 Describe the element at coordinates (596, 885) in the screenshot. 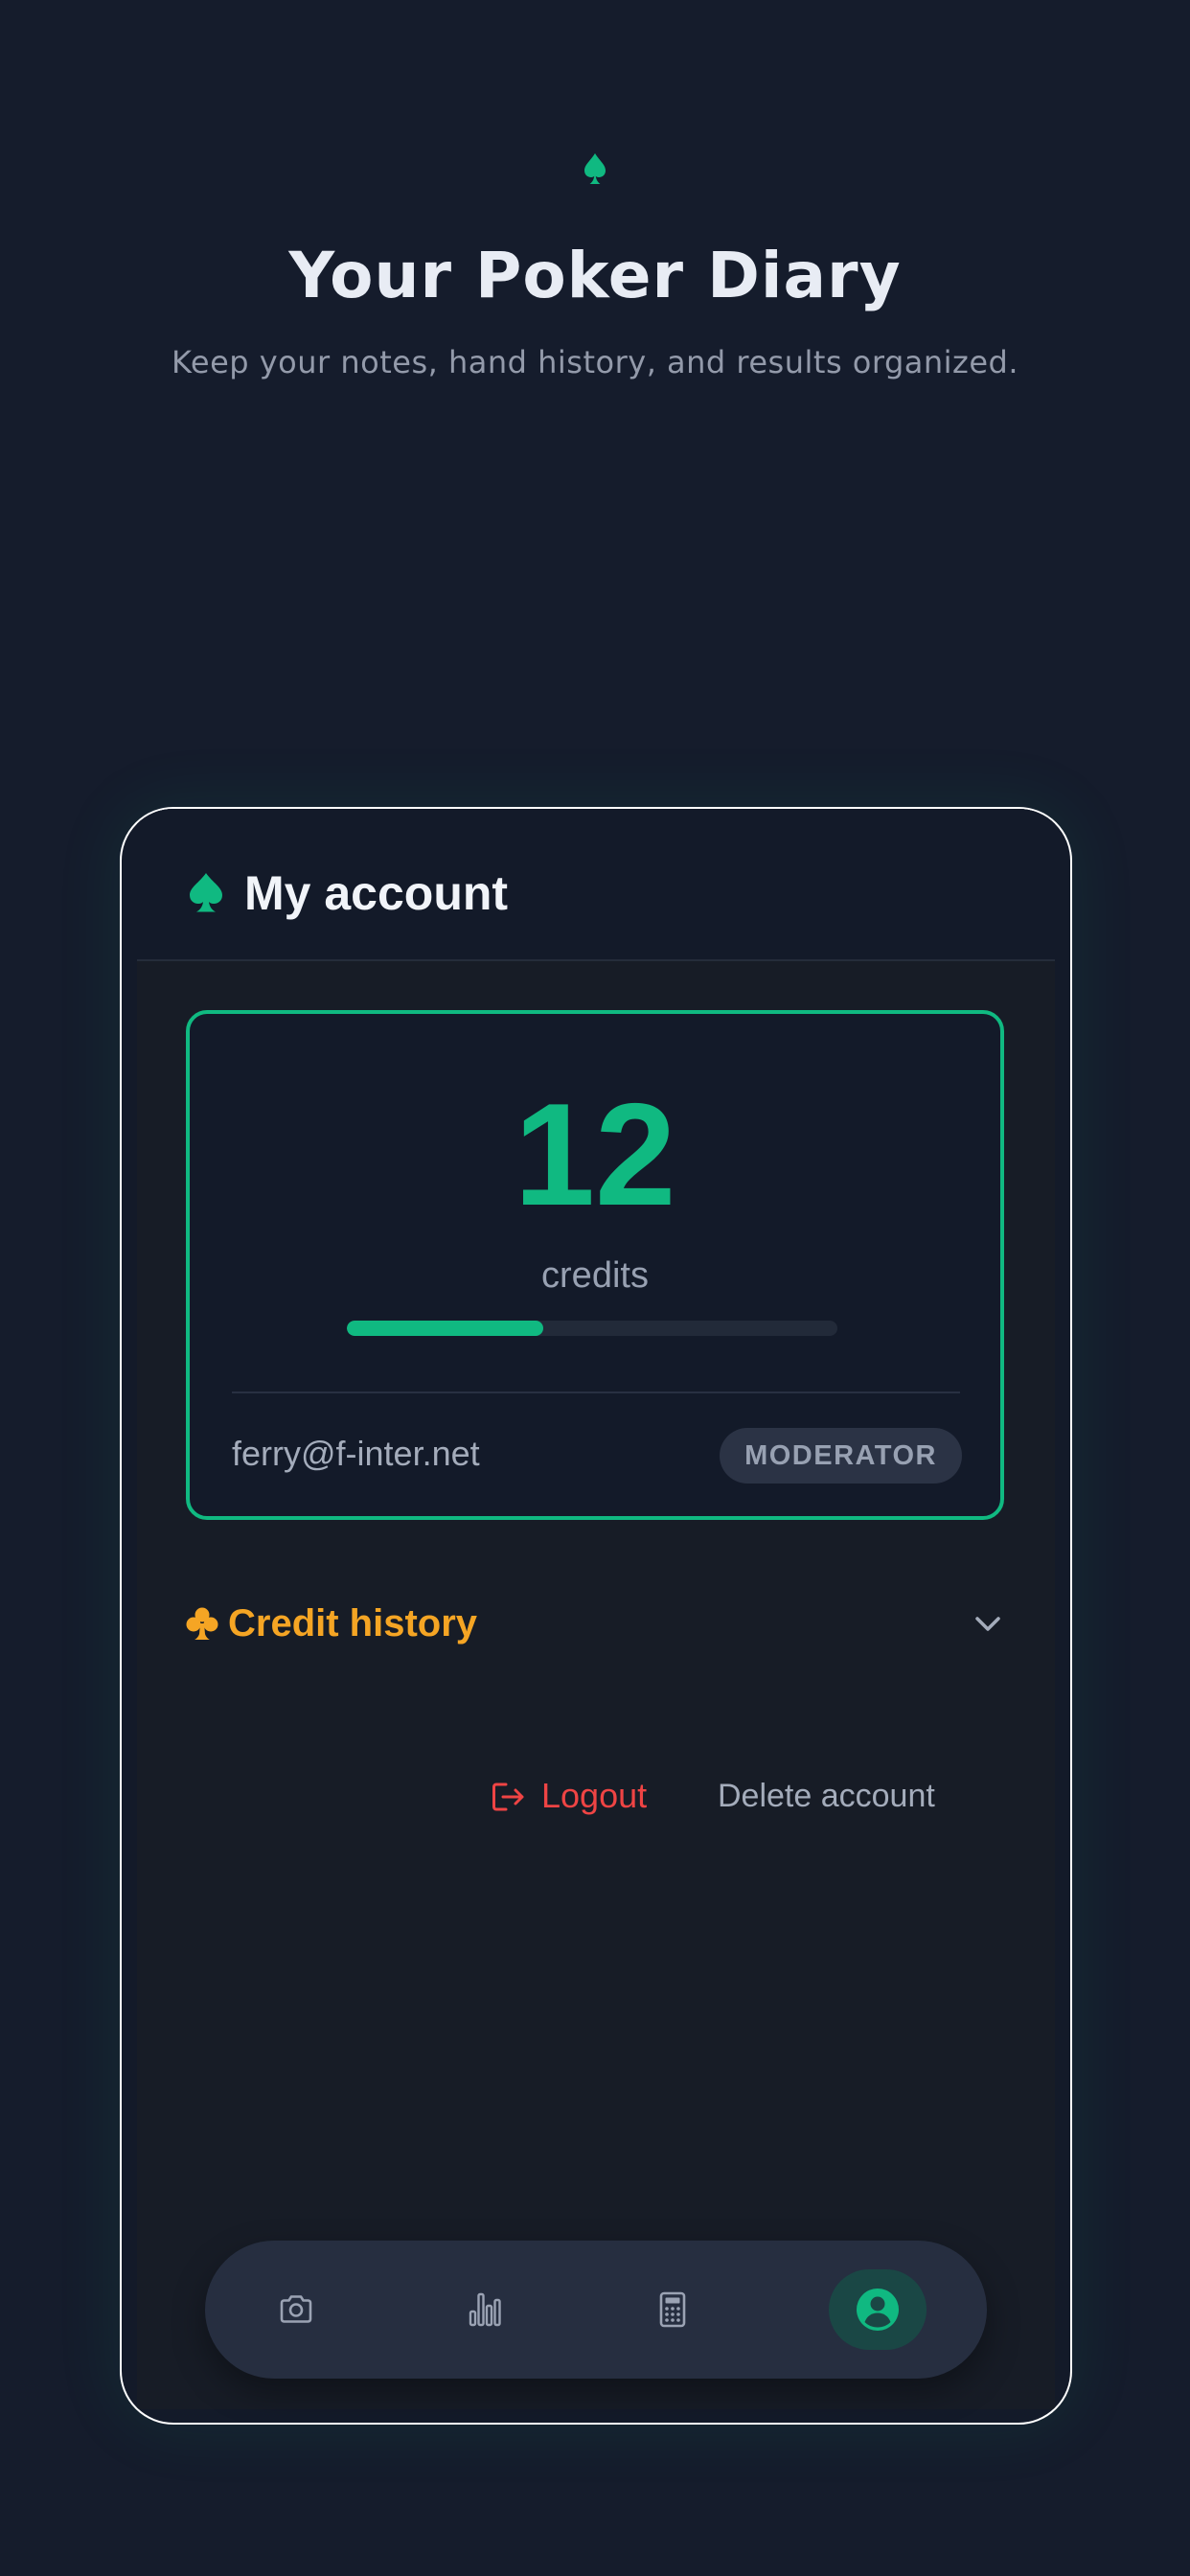

I see `app-header: My account` at that location.